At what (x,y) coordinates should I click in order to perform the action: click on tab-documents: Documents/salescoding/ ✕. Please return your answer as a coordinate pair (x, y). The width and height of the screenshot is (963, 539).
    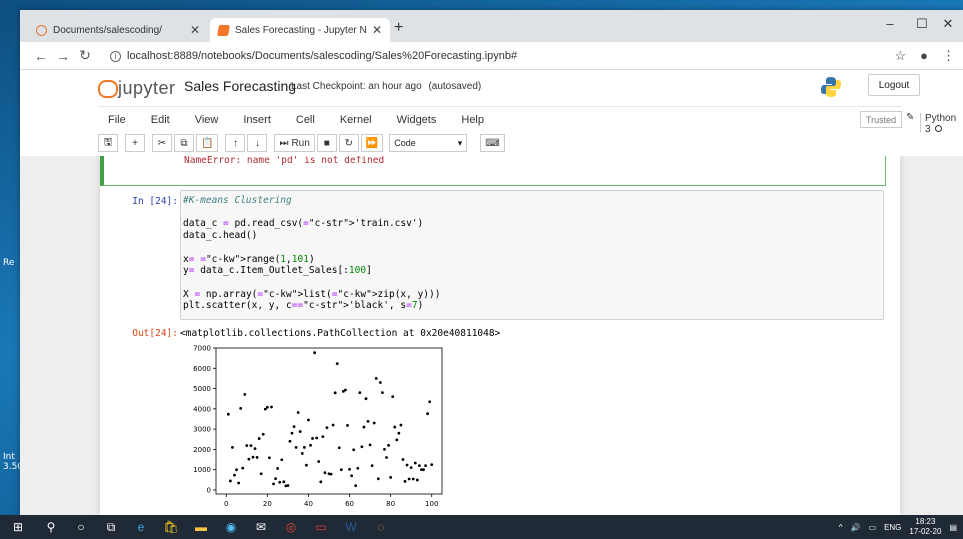
    Looking at the image, I should click on (118, 30).